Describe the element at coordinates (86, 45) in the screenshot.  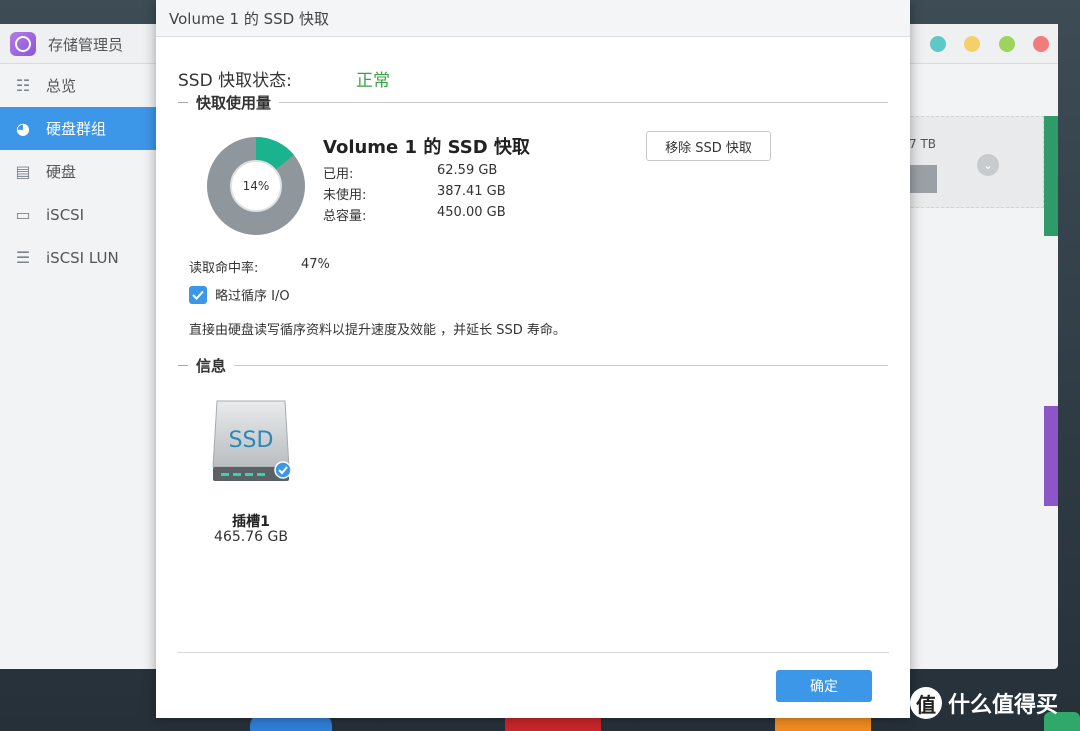
I see `app-title: 存储管理员` at that location.